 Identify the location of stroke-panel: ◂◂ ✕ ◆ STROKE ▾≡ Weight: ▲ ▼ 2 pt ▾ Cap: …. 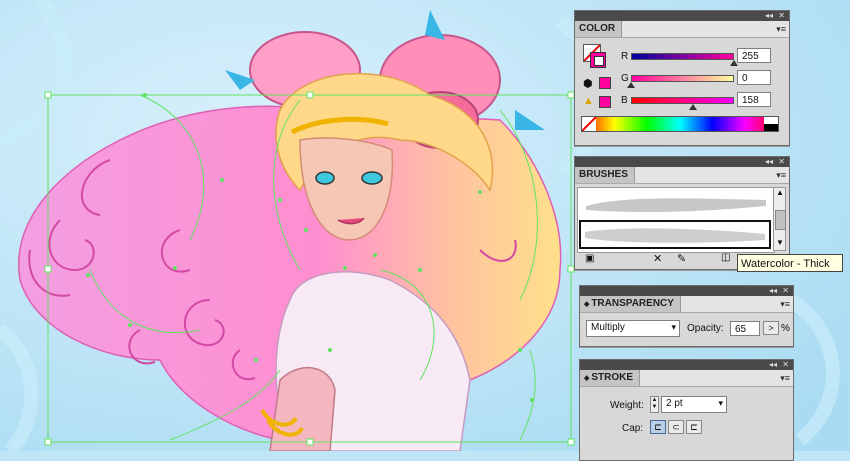
(686, 410).